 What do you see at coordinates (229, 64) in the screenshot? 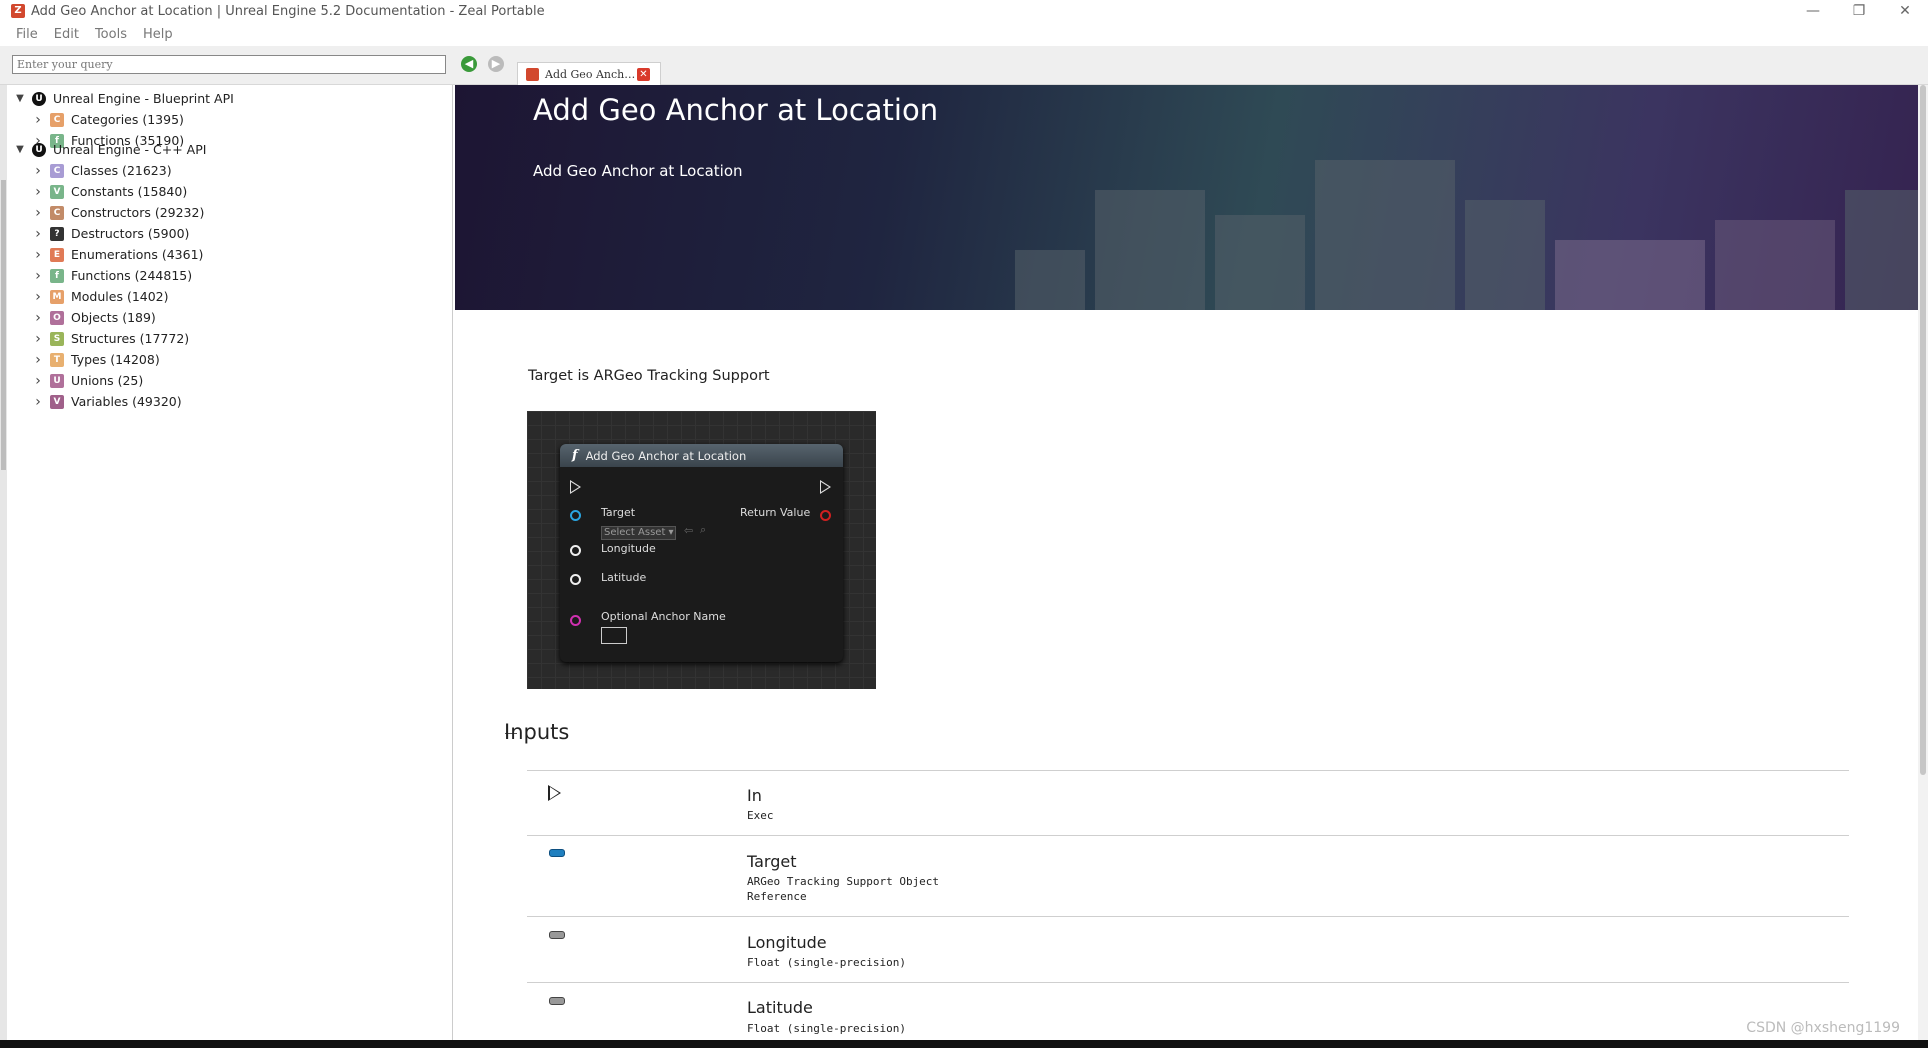
I see `search-input` at bounding box center [229, 64].